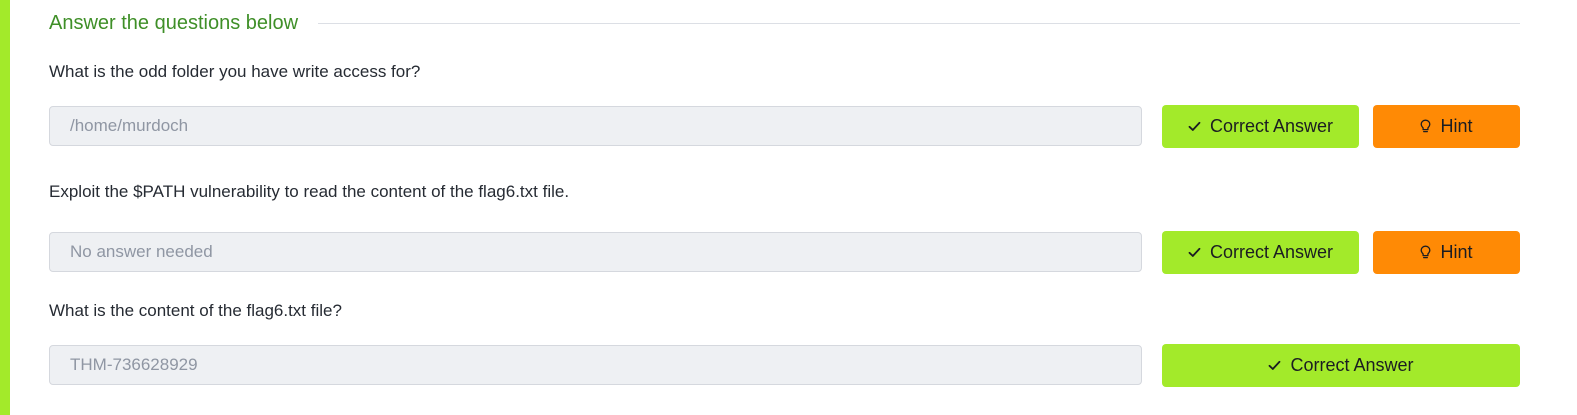 The width and height of the screenshot is (1577, 415). Describe the element at coordinates (595, 365) in the screenshot. I see `question-3-answer-field: THM-736628929` at that location.